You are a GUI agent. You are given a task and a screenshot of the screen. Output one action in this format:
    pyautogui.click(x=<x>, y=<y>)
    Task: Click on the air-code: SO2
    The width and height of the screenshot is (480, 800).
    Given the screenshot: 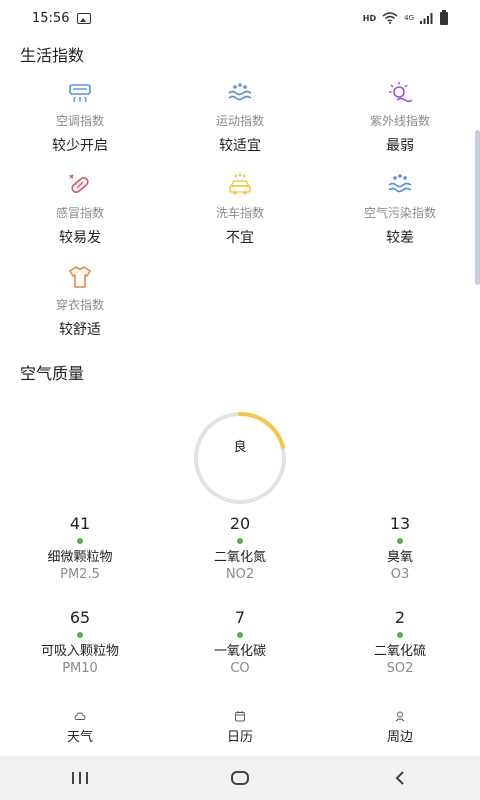 What is the action you would take?
    pyautogui.click(x=400, y=668)
    